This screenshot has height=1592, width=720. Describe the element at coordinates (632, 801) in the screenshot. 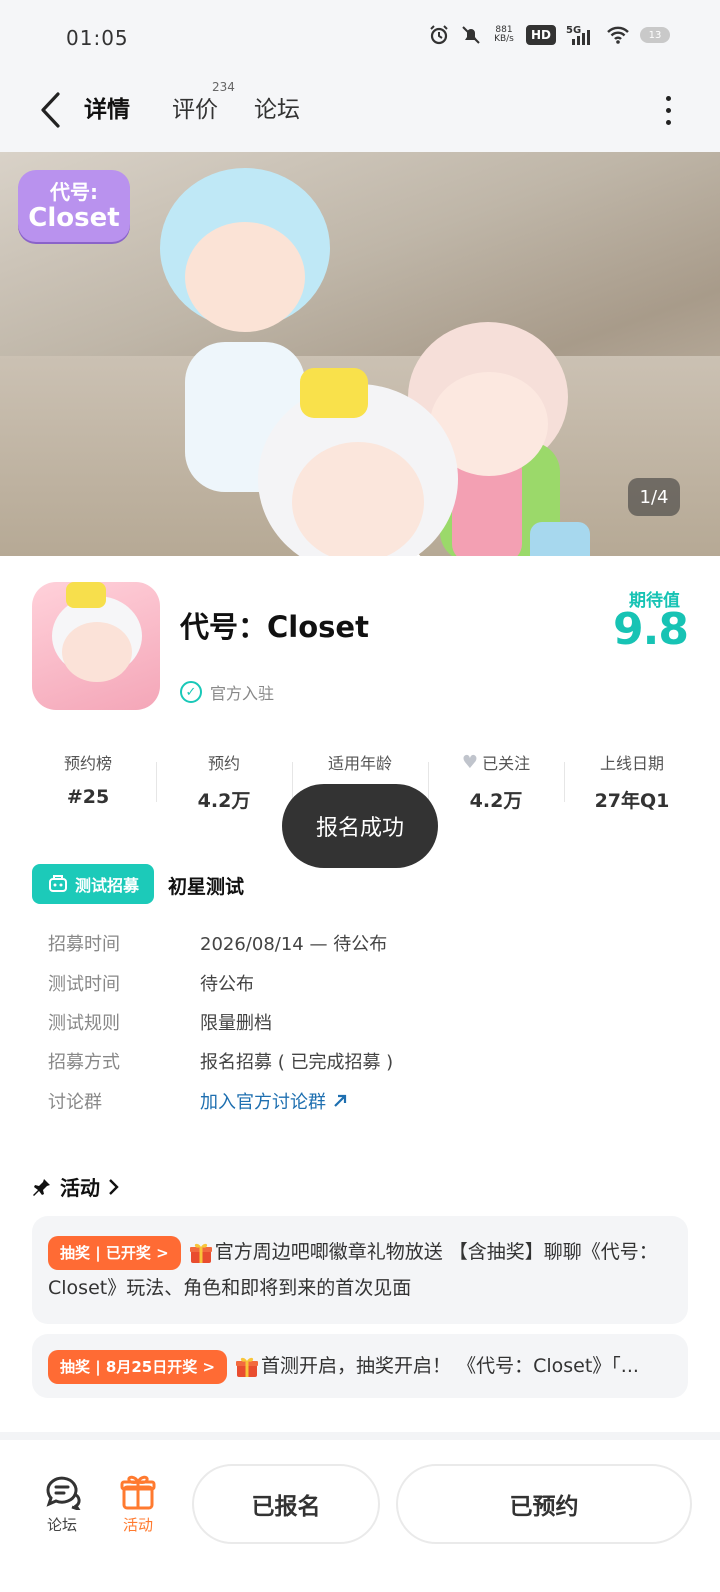

I see `stat-value: 27年Q1` at that location.